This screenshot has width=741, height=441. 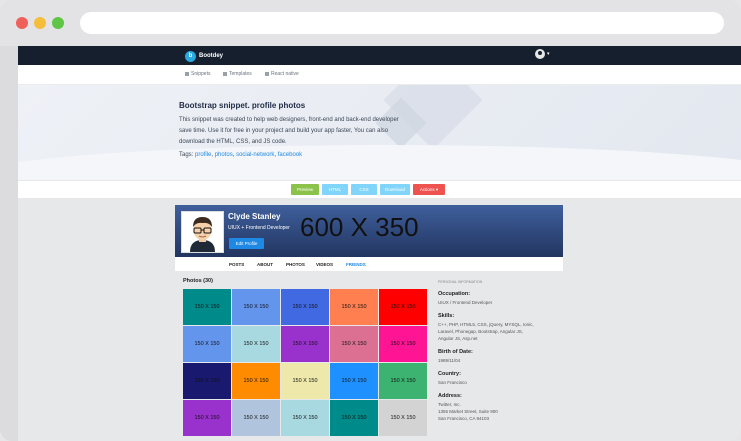 What do you see at coordinates (324, 264) in the screenshot?
I see `tab-videos: VIDEOS` at bounding box center [324, 264].